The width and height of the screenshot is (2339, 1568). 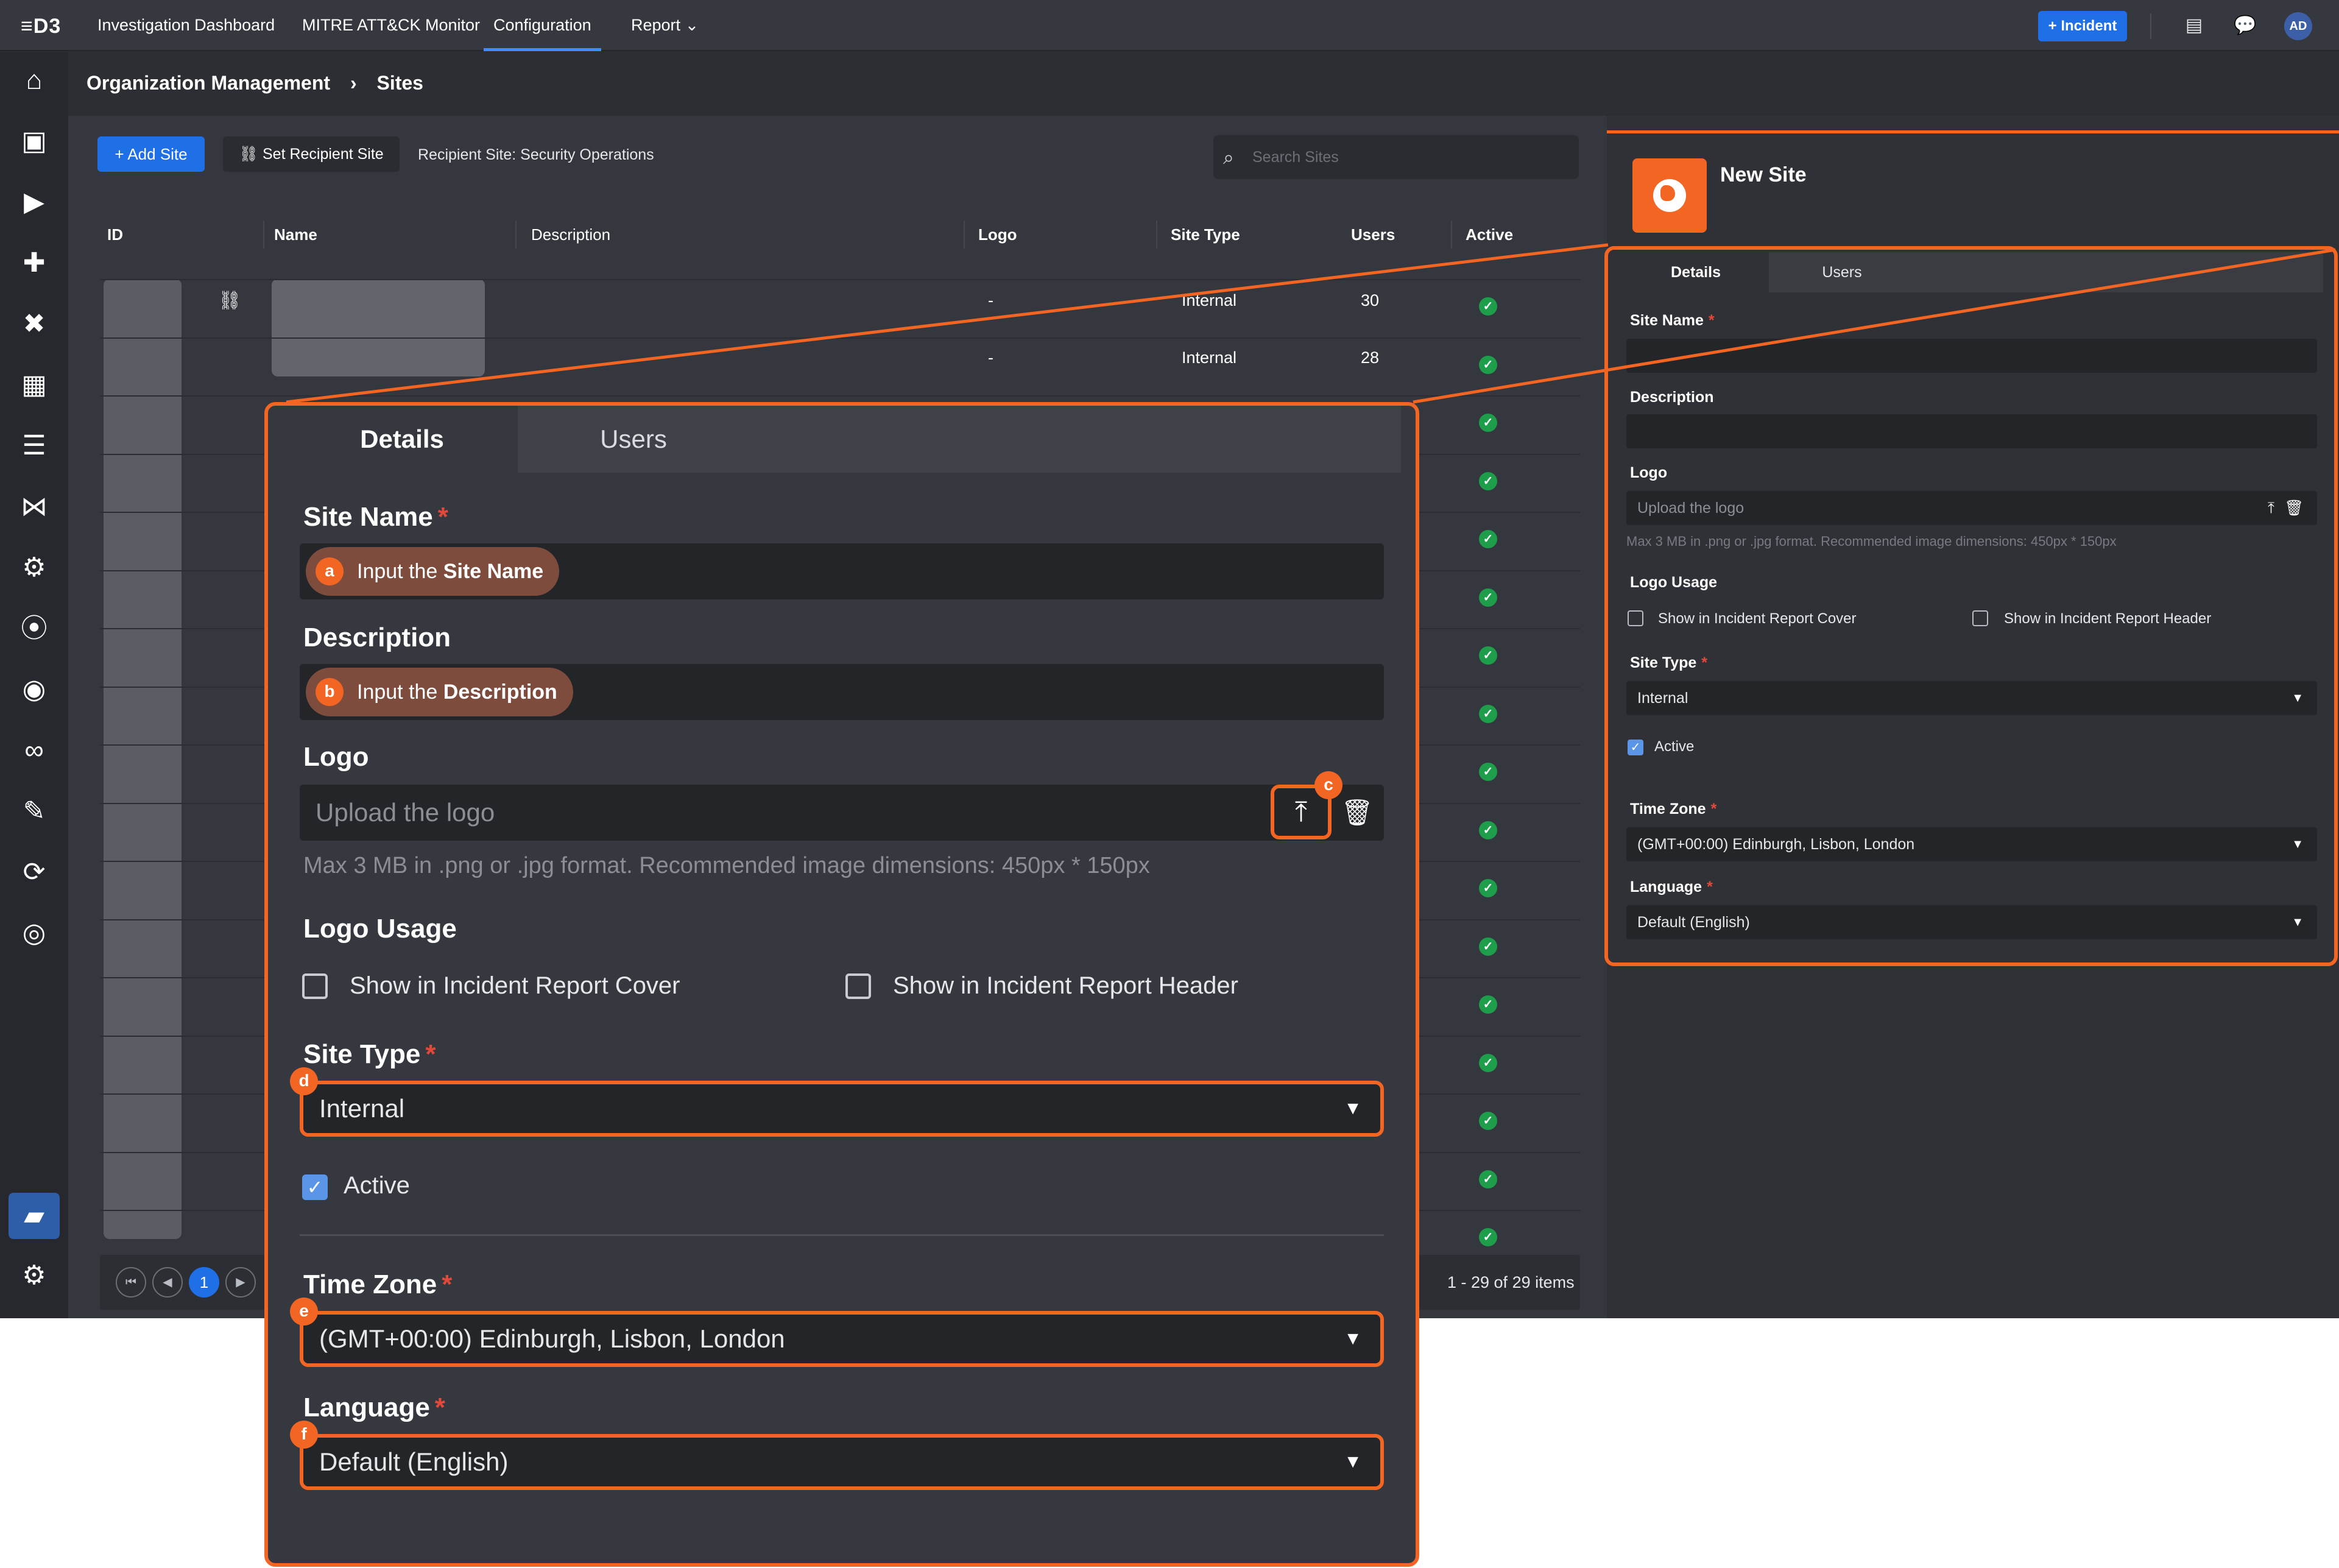 I want to click on sidebar: ⌂ ▣ ▶ ✚ ✖ ▦ ☰ ⋈ ⚙ ⦿ ◉ ∞ ✎ ⟳ ◎ ▰ ⚙, so click(x=34, y=685).